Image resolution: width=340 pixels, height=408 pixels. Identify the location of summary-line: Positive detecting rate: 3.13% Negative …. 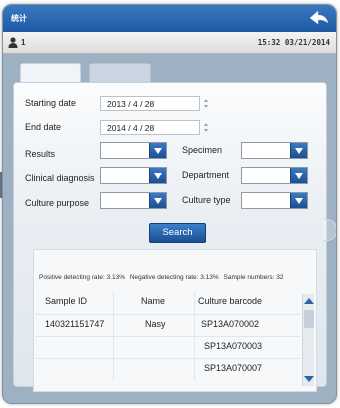
(163, 277).